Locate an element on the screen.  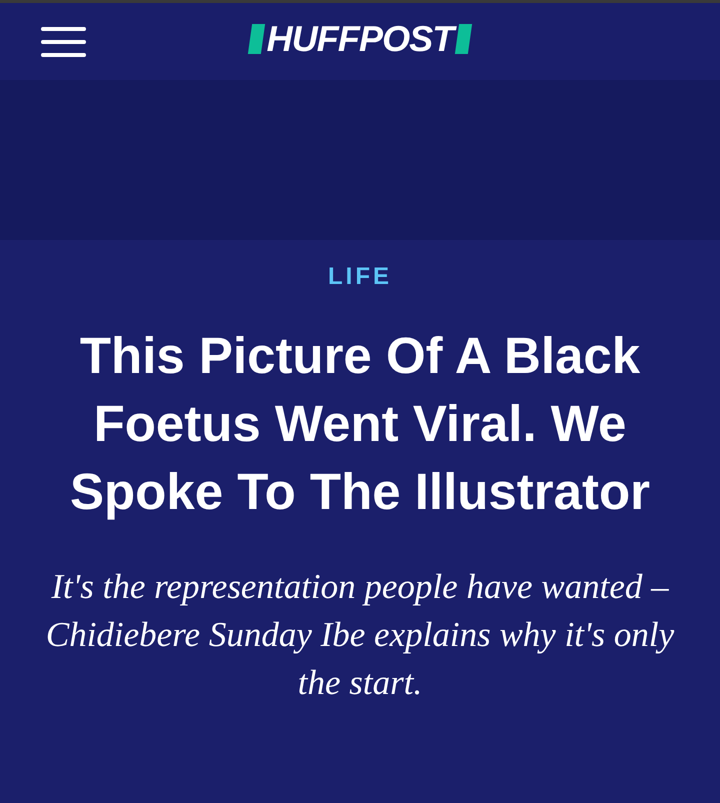
menu-icon is located at coordinates (63, 42).